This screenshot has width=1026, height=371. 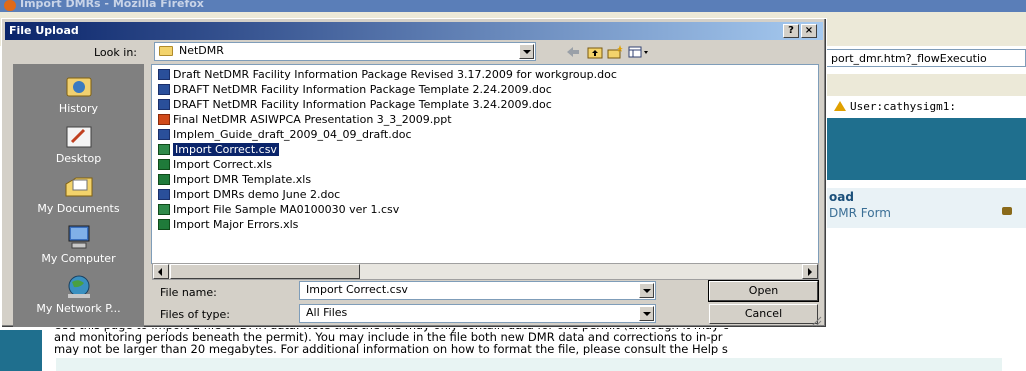 I want to click on place-my-documents: My Documents, so click(x=78, y=196).